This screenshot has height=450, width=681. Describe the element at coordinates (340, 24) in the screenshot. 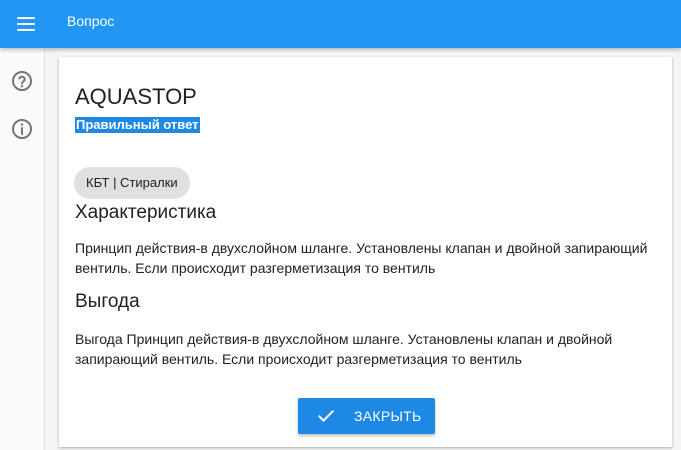

I see `app-bar: Вопрос` at that location.